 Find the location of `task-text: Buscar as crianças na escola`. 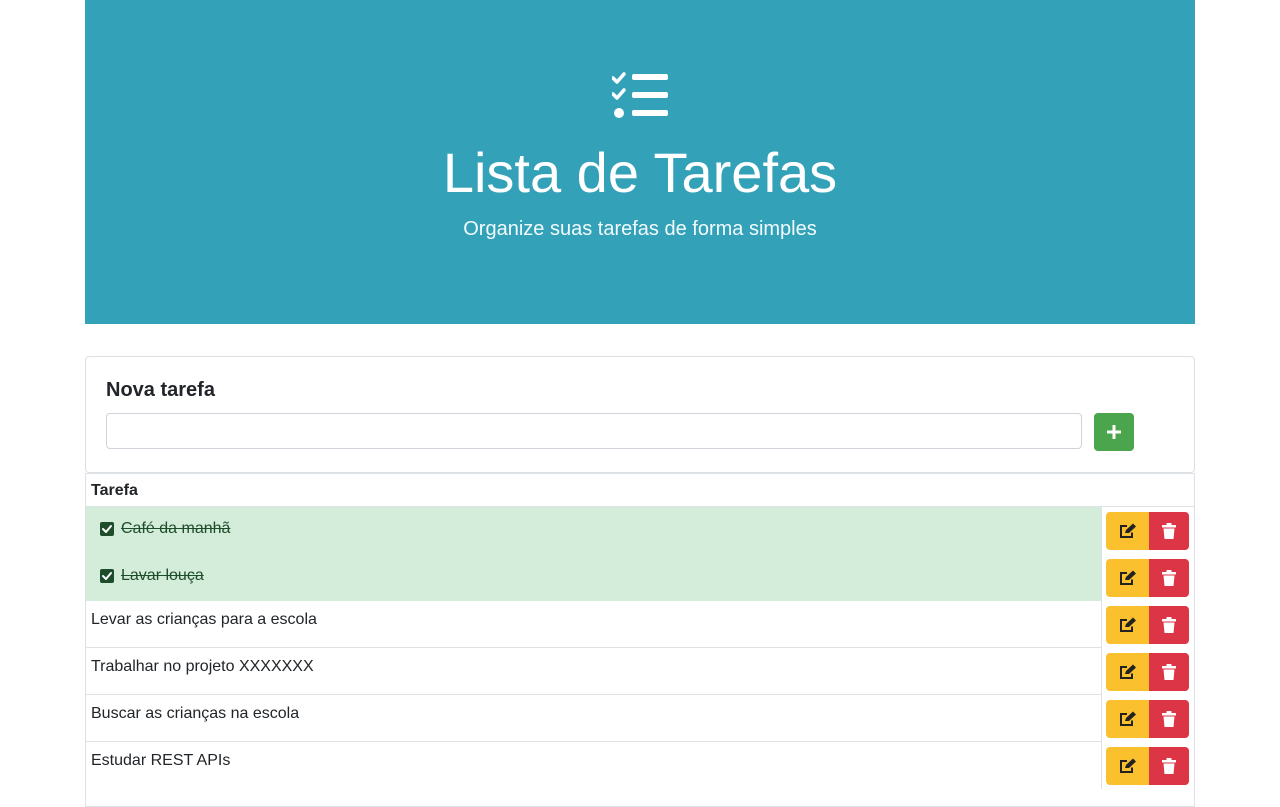

task-text: Buscar as crianças na escola is located at coordinates (195, 713).